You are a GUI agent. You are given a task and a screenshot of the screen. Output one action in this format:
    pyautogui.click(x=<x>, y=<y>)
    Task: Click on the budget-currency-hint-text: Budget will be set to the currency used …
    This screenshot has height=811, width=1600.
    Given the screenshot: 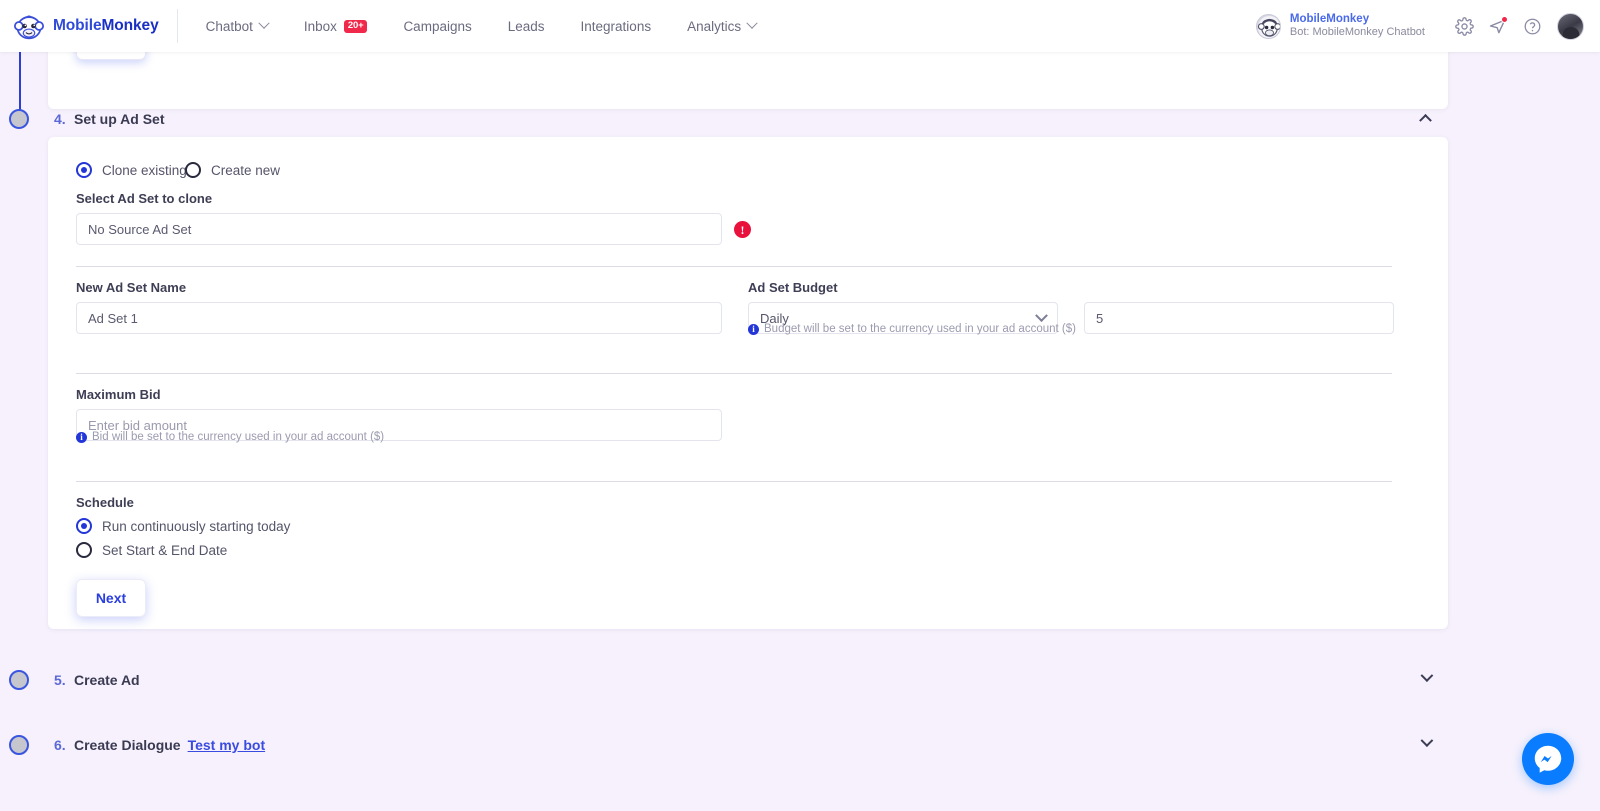 What is the action you would take?
    pyautogui.click(x=920, y=329)
    